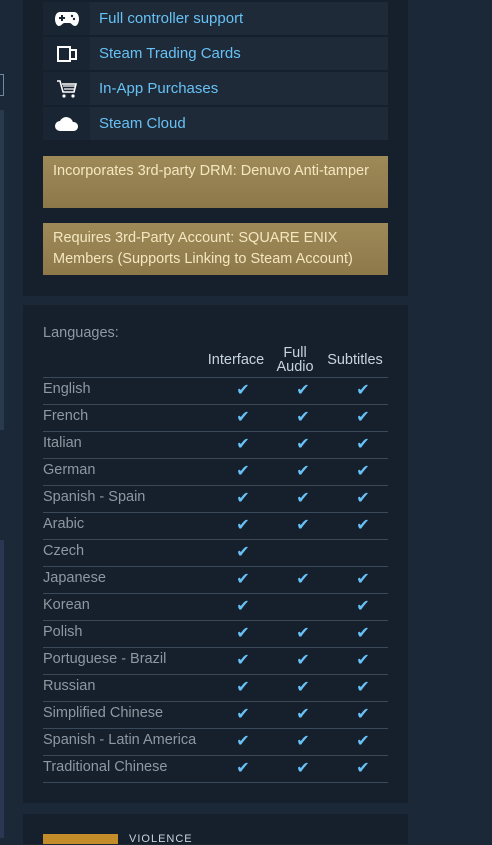  What do you see at coordinates (67, 389) in the screenshot?
I see `language-name: English` at bounding box center [67, 389].